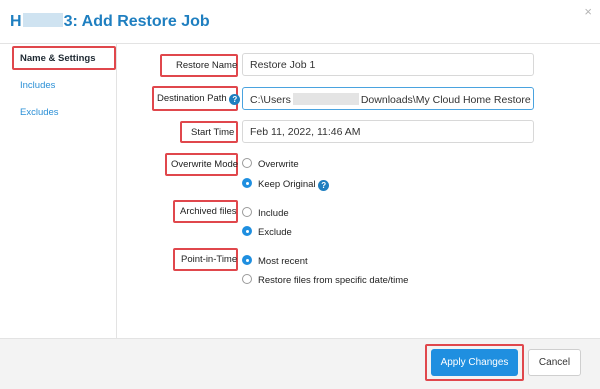 This screenshot has width=600, height=389. I want to click on destination-path-label: Destination Path ?, so click(199, 99).